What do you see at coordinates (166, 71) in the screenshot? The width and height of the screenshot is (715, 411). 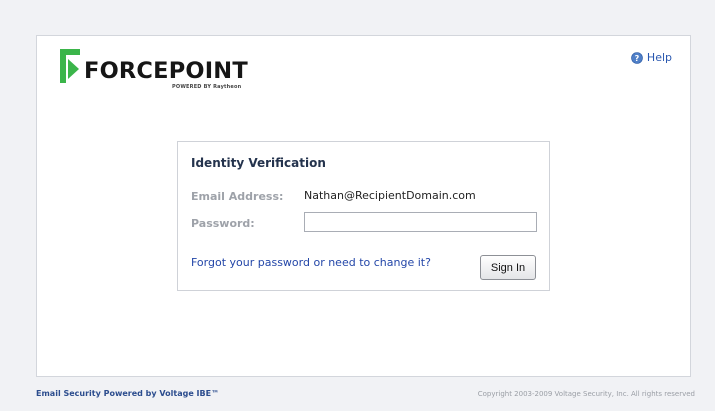 I see `brand-name: FORCEPOINT` at bounding box center [166, 71].